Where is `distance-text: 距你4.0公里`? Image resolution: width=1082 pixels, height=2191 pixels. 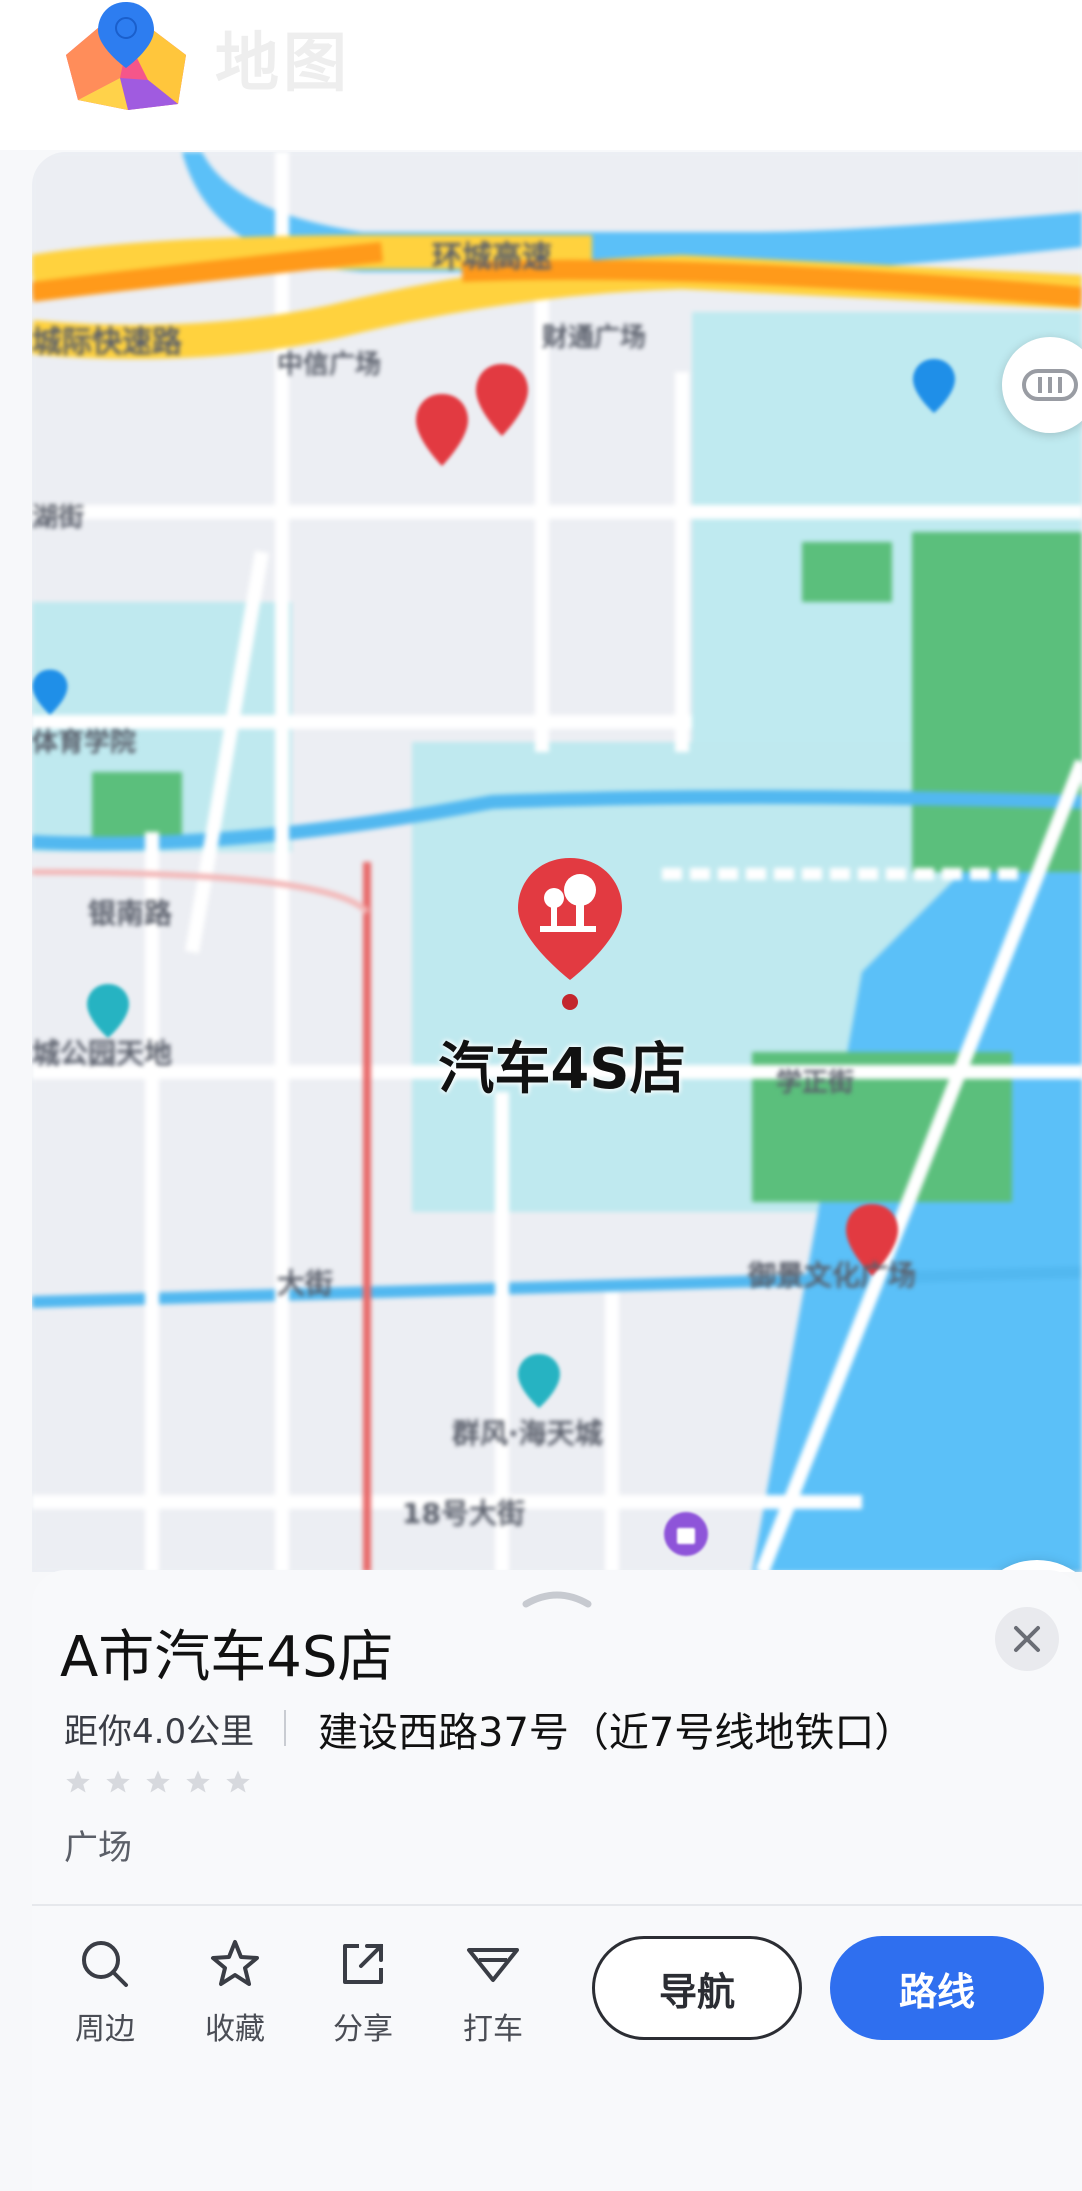 distance-text: 距你4.0公里 is located at coordinates (159, 1732).